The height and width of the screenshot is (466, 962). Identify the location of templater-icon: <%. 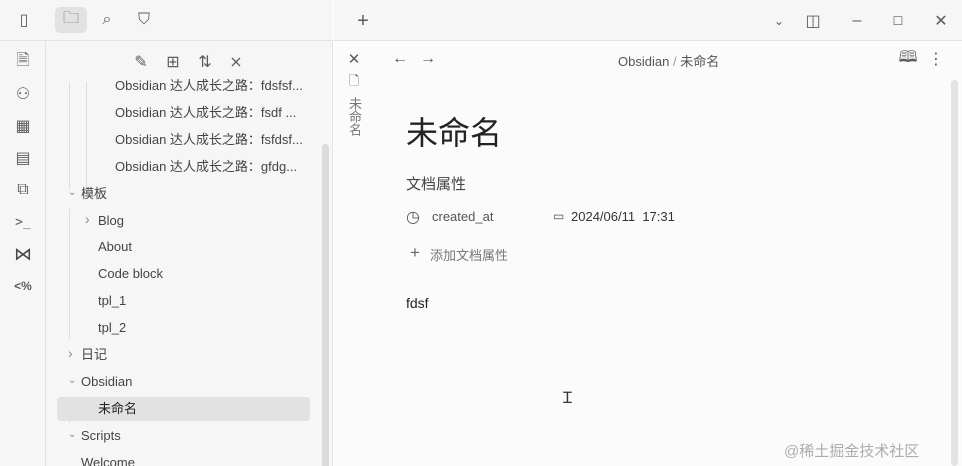
(23, 286).